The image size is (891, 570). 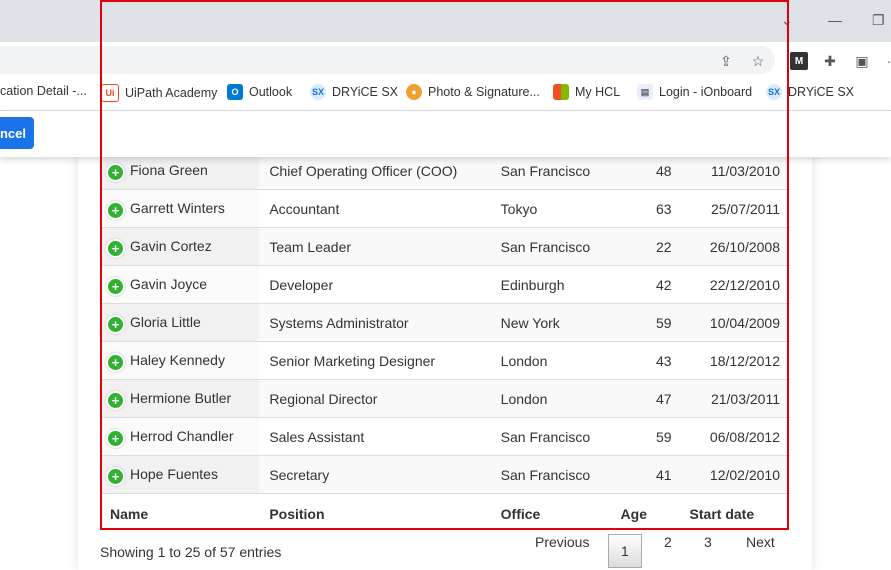 I want to click on extensions-puzzle-icon: ✚, so click(x=830, y=61).